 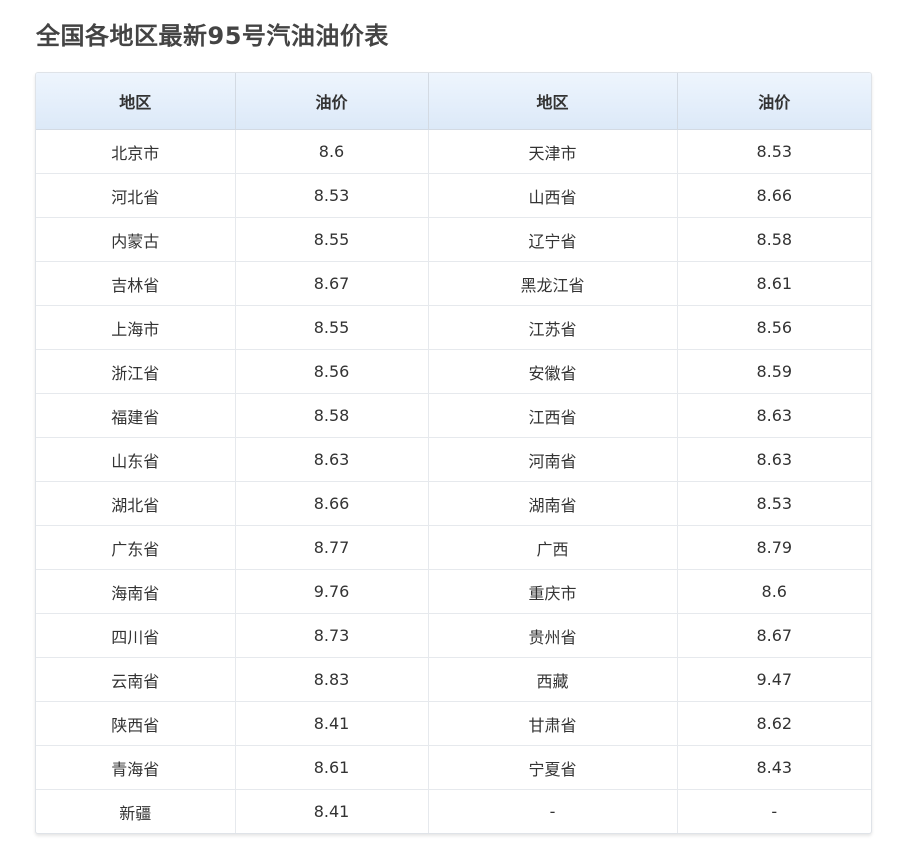 I want to click on table-row: 青海省 8.61 宁夏省 8.43, so click(x=453, y=767).